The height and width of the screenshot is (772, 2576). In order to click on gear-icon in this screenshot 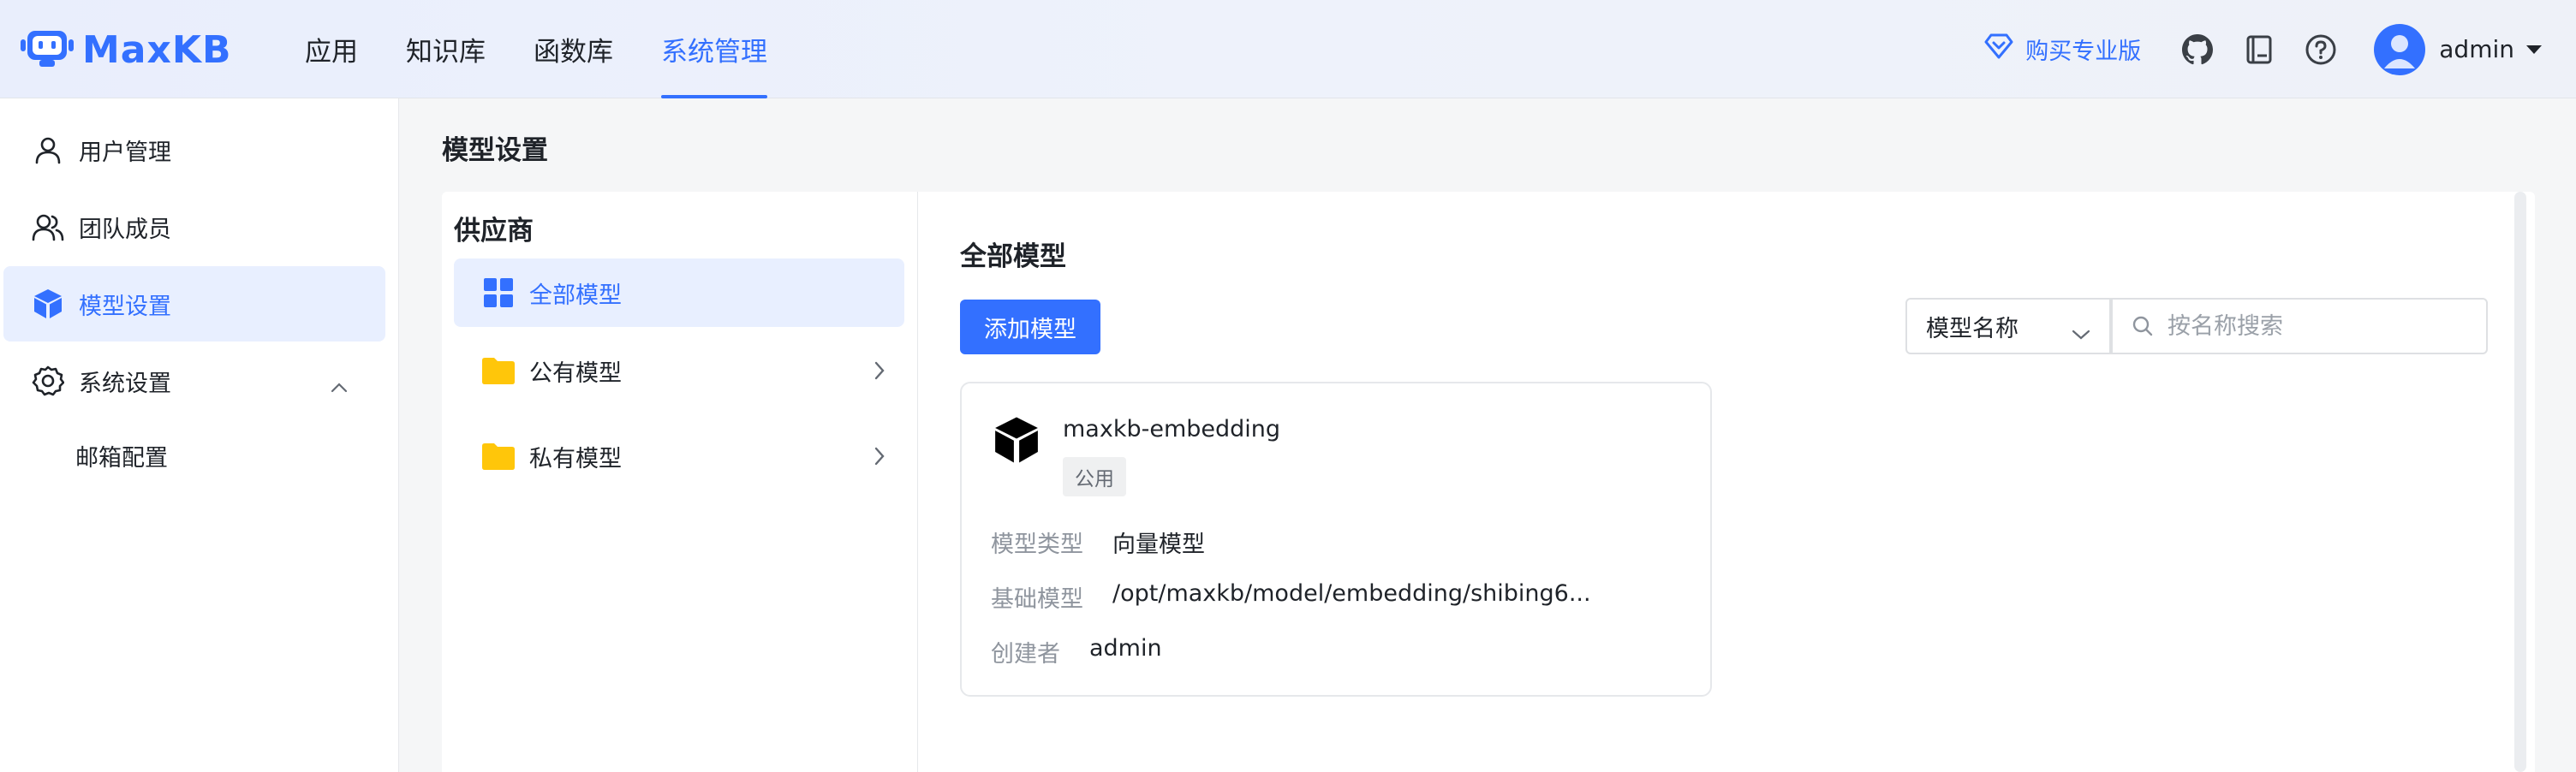, I will do `click(48, 381)`.